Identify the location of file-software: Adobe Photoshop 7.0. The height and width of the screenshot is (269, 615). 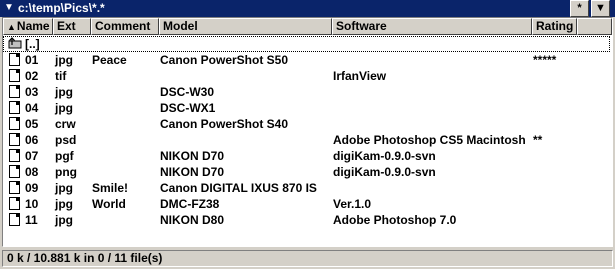
(395, 220).